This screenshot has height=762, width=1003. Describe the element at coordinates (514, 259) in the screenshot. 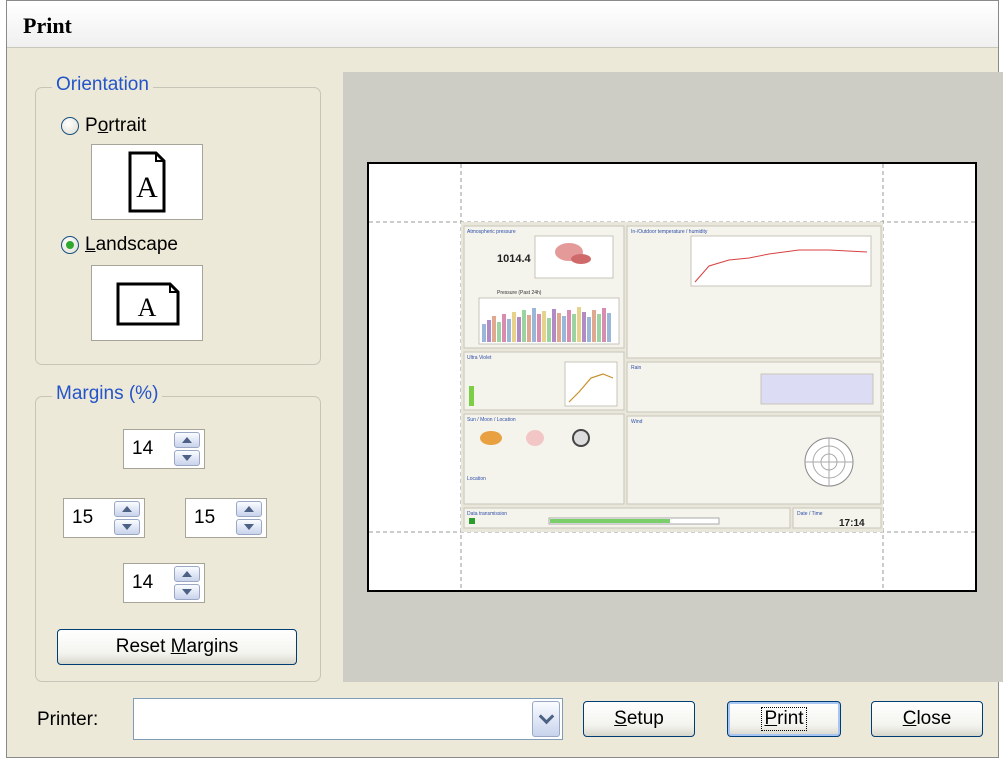

I see `preview-pressure-value: 1014.4` at that location.